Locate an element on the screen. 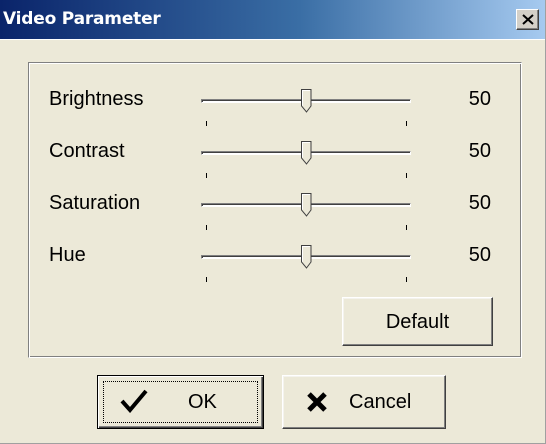 The image size is (546, 444). hue-label: Hue is located at coordinates (67, 255).